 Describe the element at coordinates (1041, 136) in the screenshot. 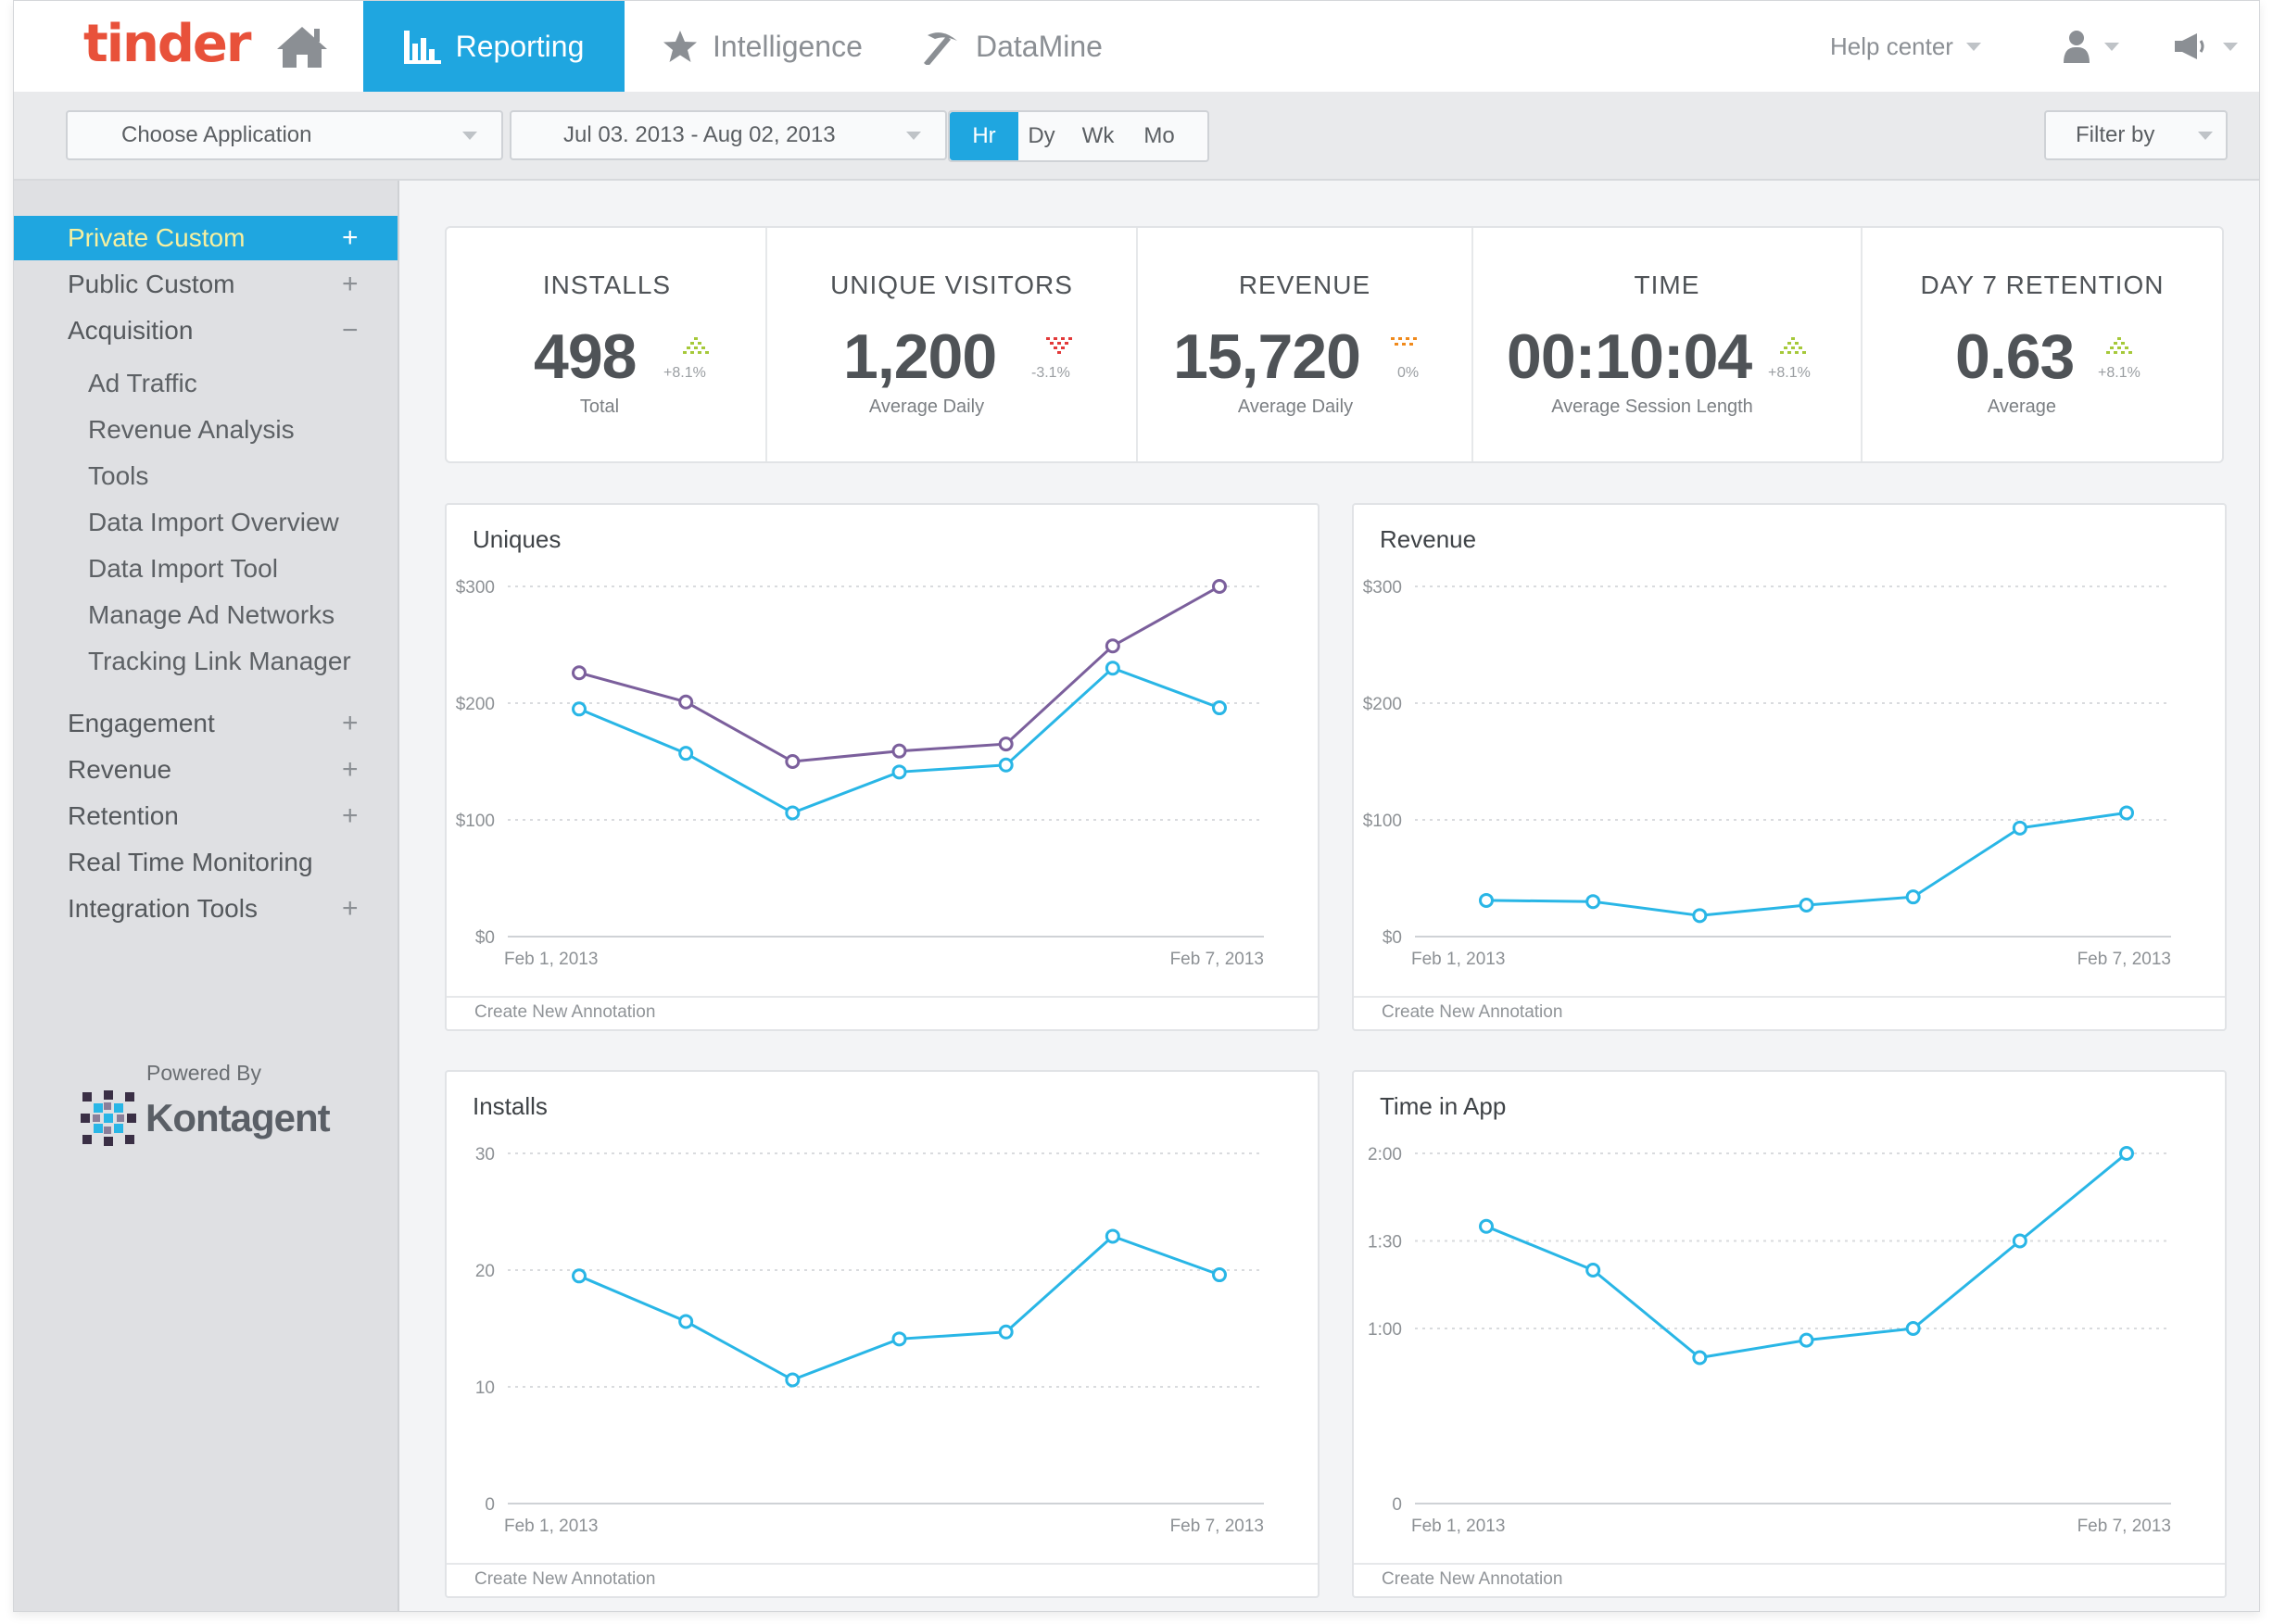

I see `granularity-dy: Dy` at that location.